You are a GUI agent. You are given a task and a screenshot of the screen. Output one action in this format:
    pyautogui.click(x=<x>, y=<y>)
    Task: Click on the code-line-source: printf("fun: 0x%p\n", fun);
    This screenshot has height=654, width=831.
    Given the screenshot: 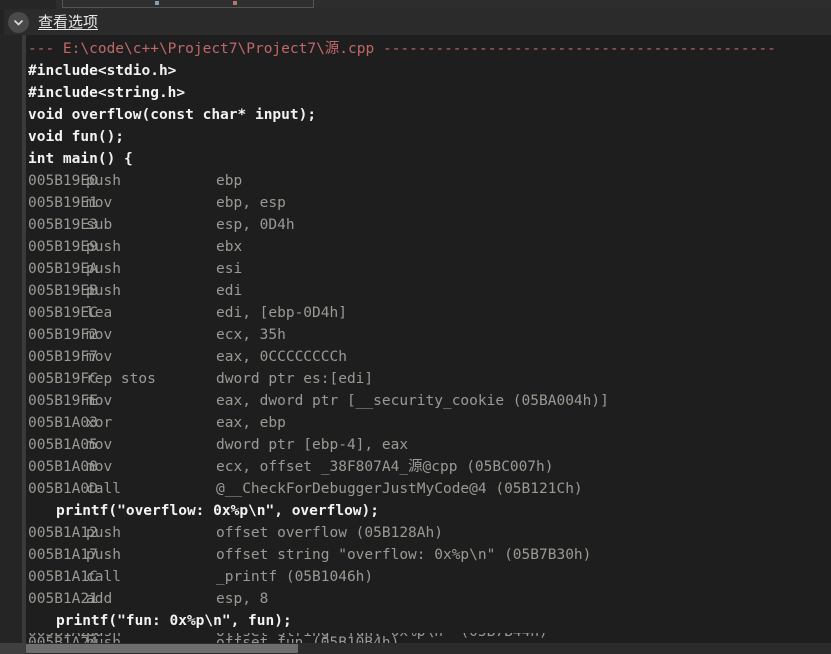 What is the action you would take?
    pyautogui.click(x=174, y=621)
    